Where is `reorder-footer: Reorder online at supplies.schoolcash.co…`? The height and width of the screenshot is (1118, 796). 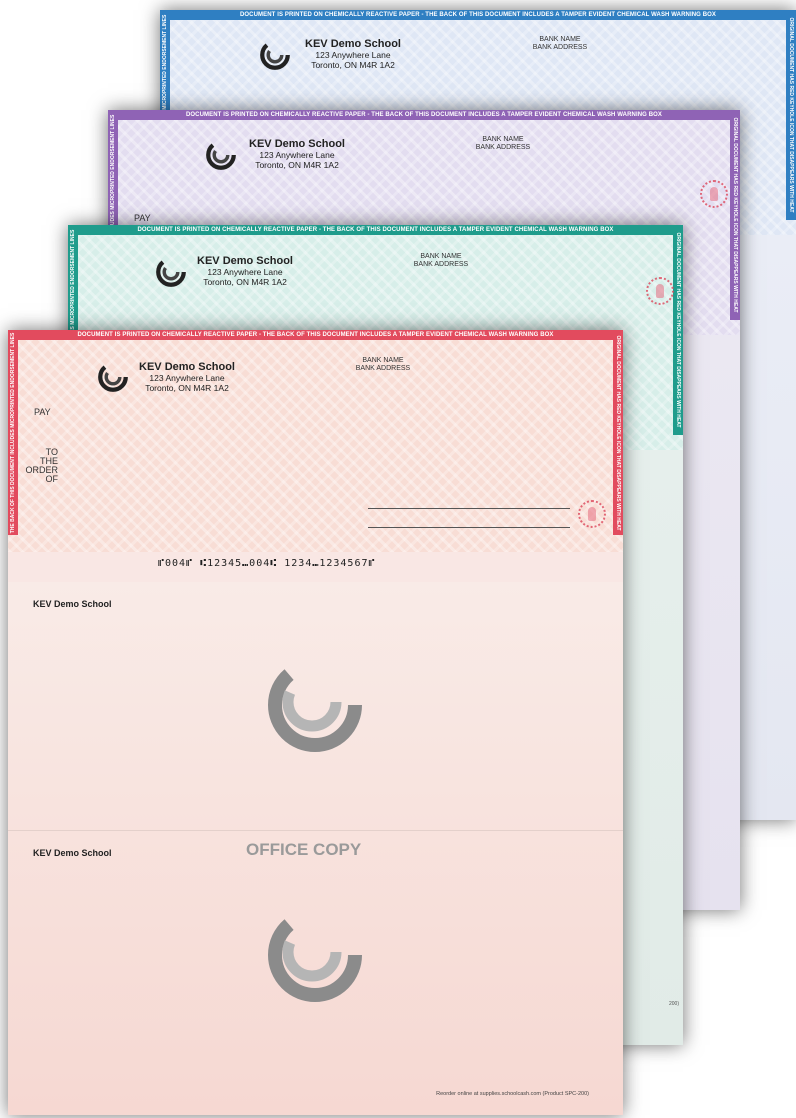
reorder-footer: Reorder online at supplies.schoolcash.co… is located at coordinates (512, 1094).